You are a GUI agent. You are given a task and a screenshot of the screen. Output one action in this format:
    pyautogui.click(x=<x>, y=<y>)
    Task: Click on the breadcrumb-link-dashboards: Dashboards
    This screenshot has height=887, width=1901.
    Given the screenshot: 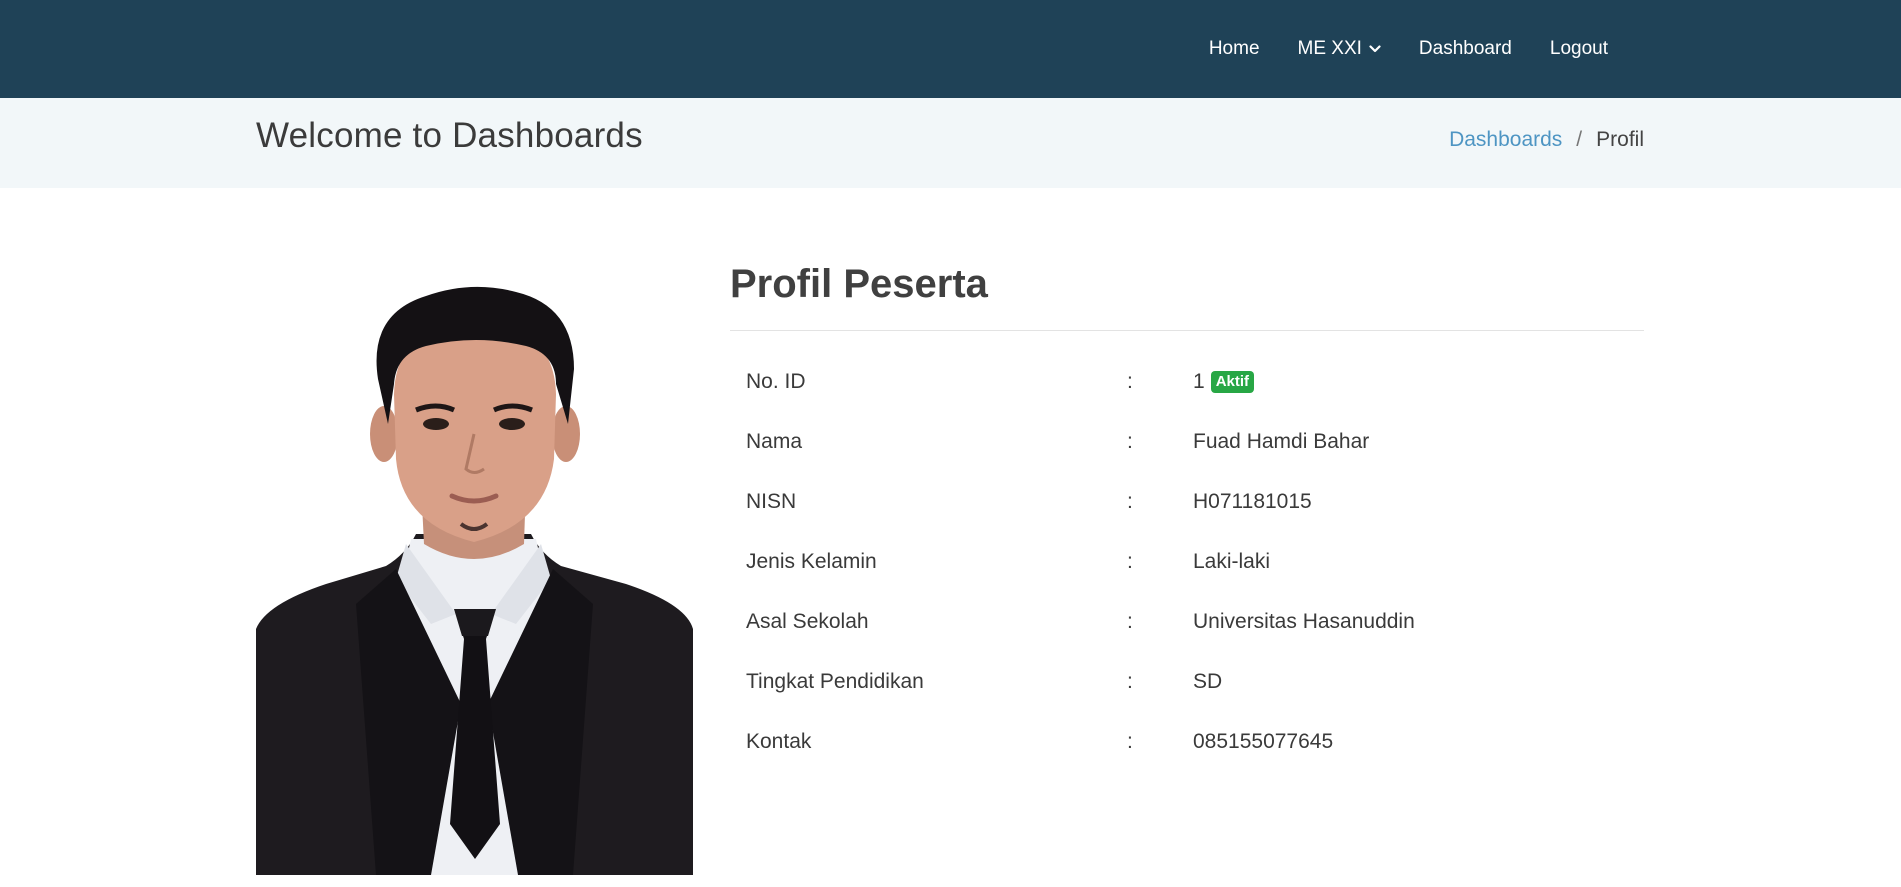 What is the action you would take?
    pyautogui.click(x=1505, y=140)
    